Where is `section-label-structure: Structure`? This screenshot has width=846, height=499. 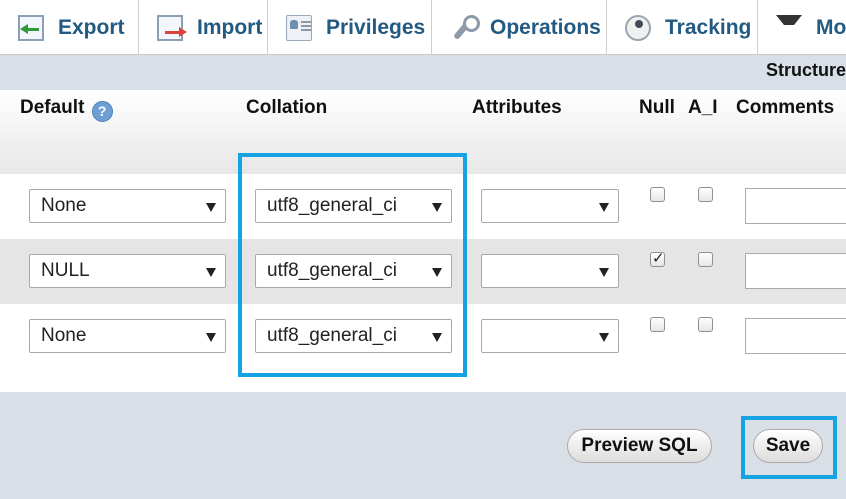 section-label-structure: Structure is located at coordinates (806, 70).